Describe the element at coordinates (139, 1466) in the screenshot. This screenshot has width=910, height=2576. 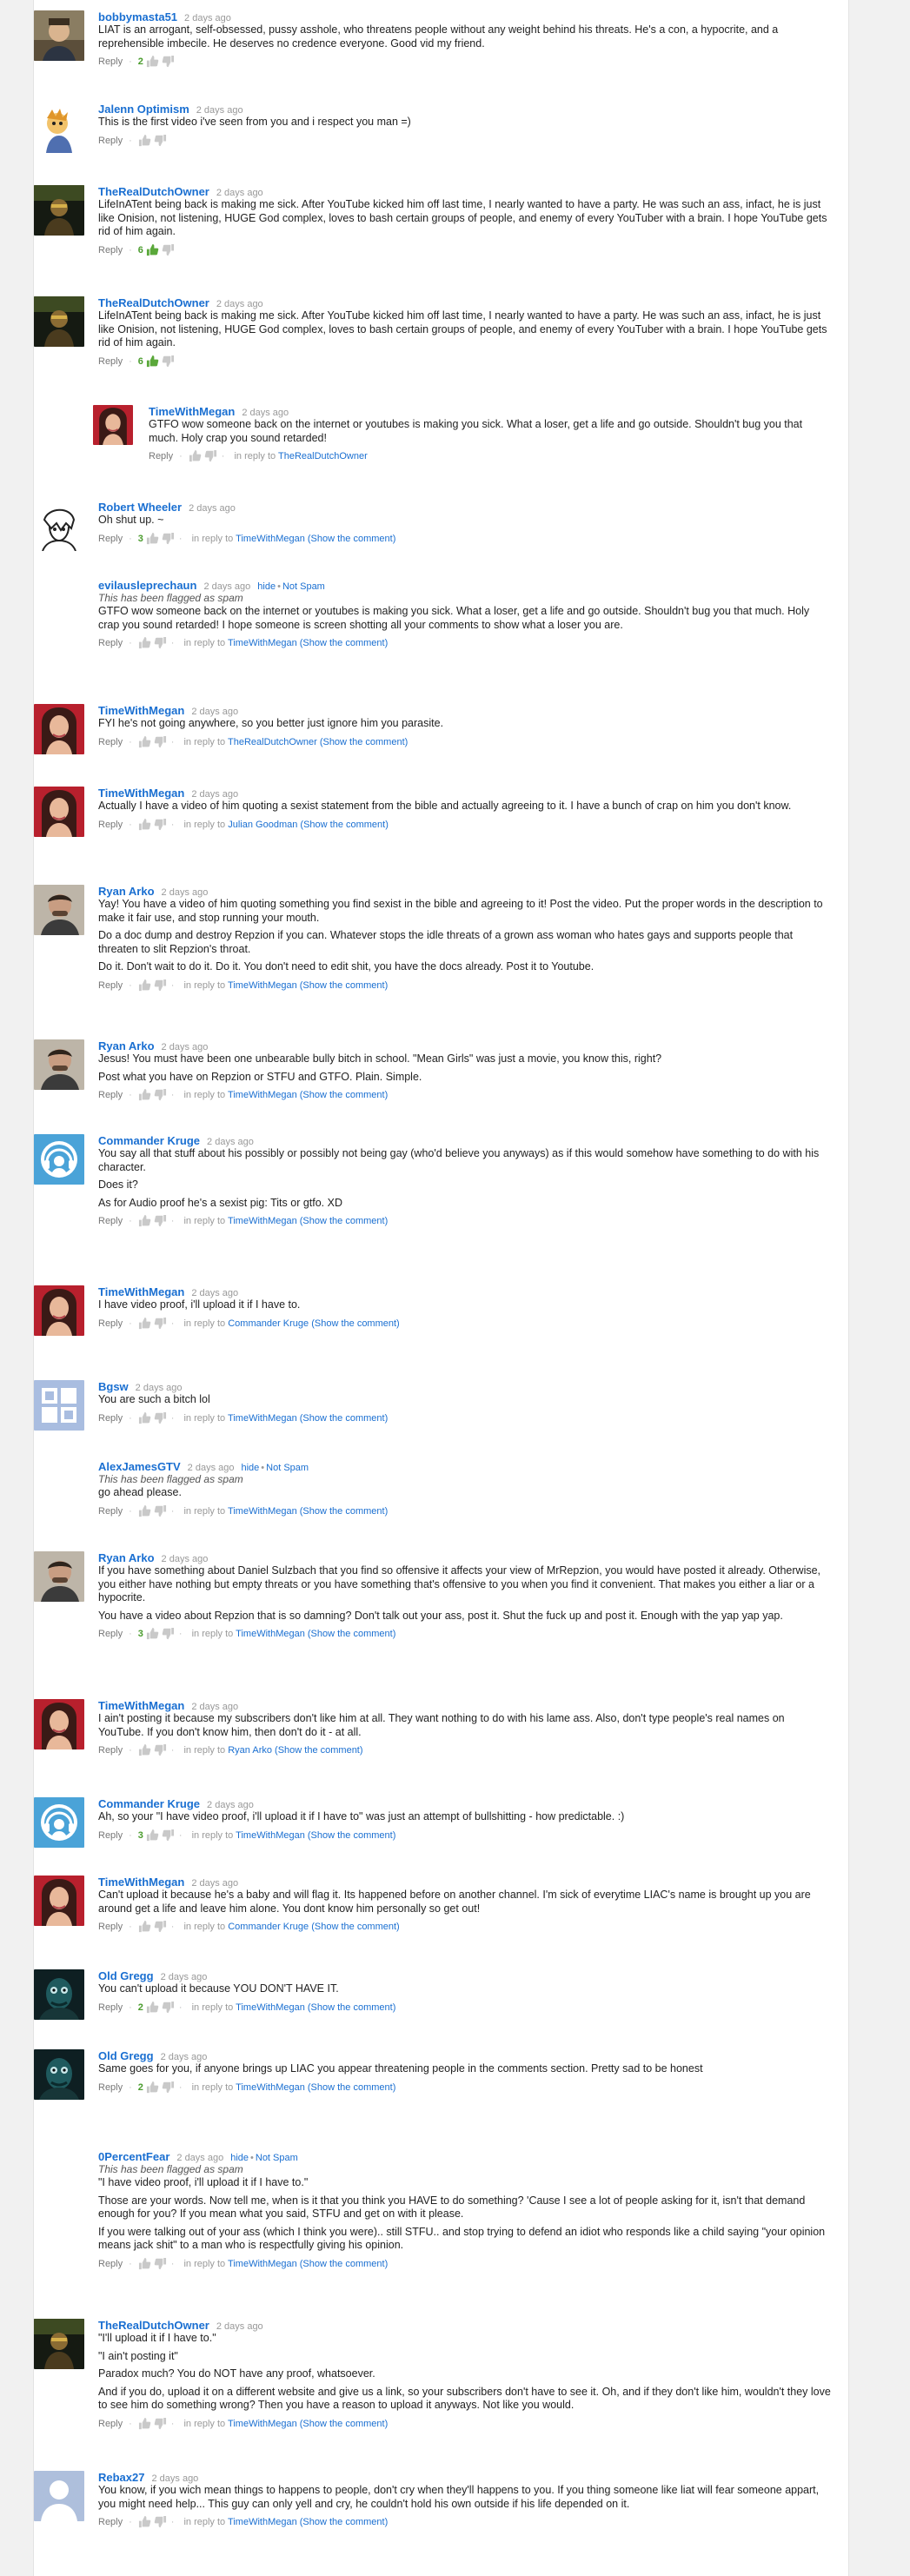
I see `author-link: AlexJamesGTV` at that location.